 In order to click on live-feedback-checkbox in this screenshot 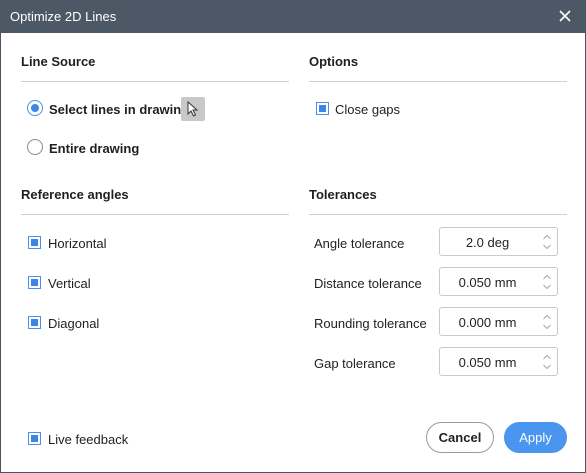, I will do `click(34, 438)`.